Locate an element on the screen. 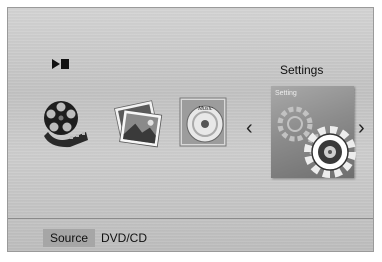 This screenshot has width=382, height=262. play-pause-icon is located at coordinates (60, 64).